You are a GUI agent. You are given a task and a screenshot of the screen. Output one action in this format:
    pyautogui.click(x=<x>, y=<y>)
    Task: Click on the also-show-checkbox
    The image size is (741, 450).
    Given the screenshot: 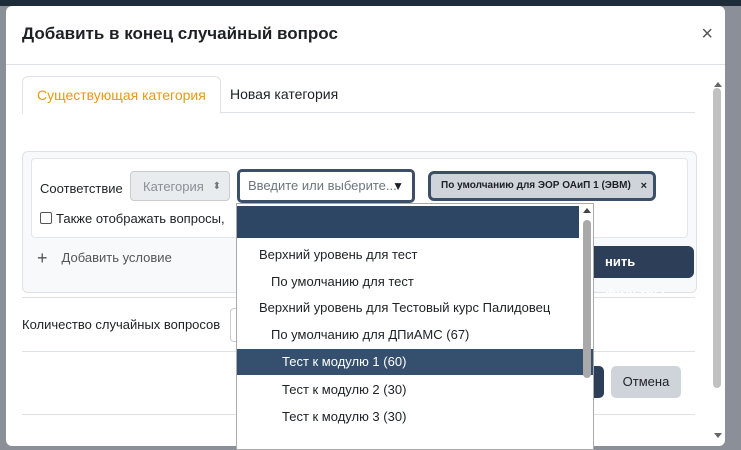 What is the action you would take?
    pyautogui.click(x=46, y=218)
    